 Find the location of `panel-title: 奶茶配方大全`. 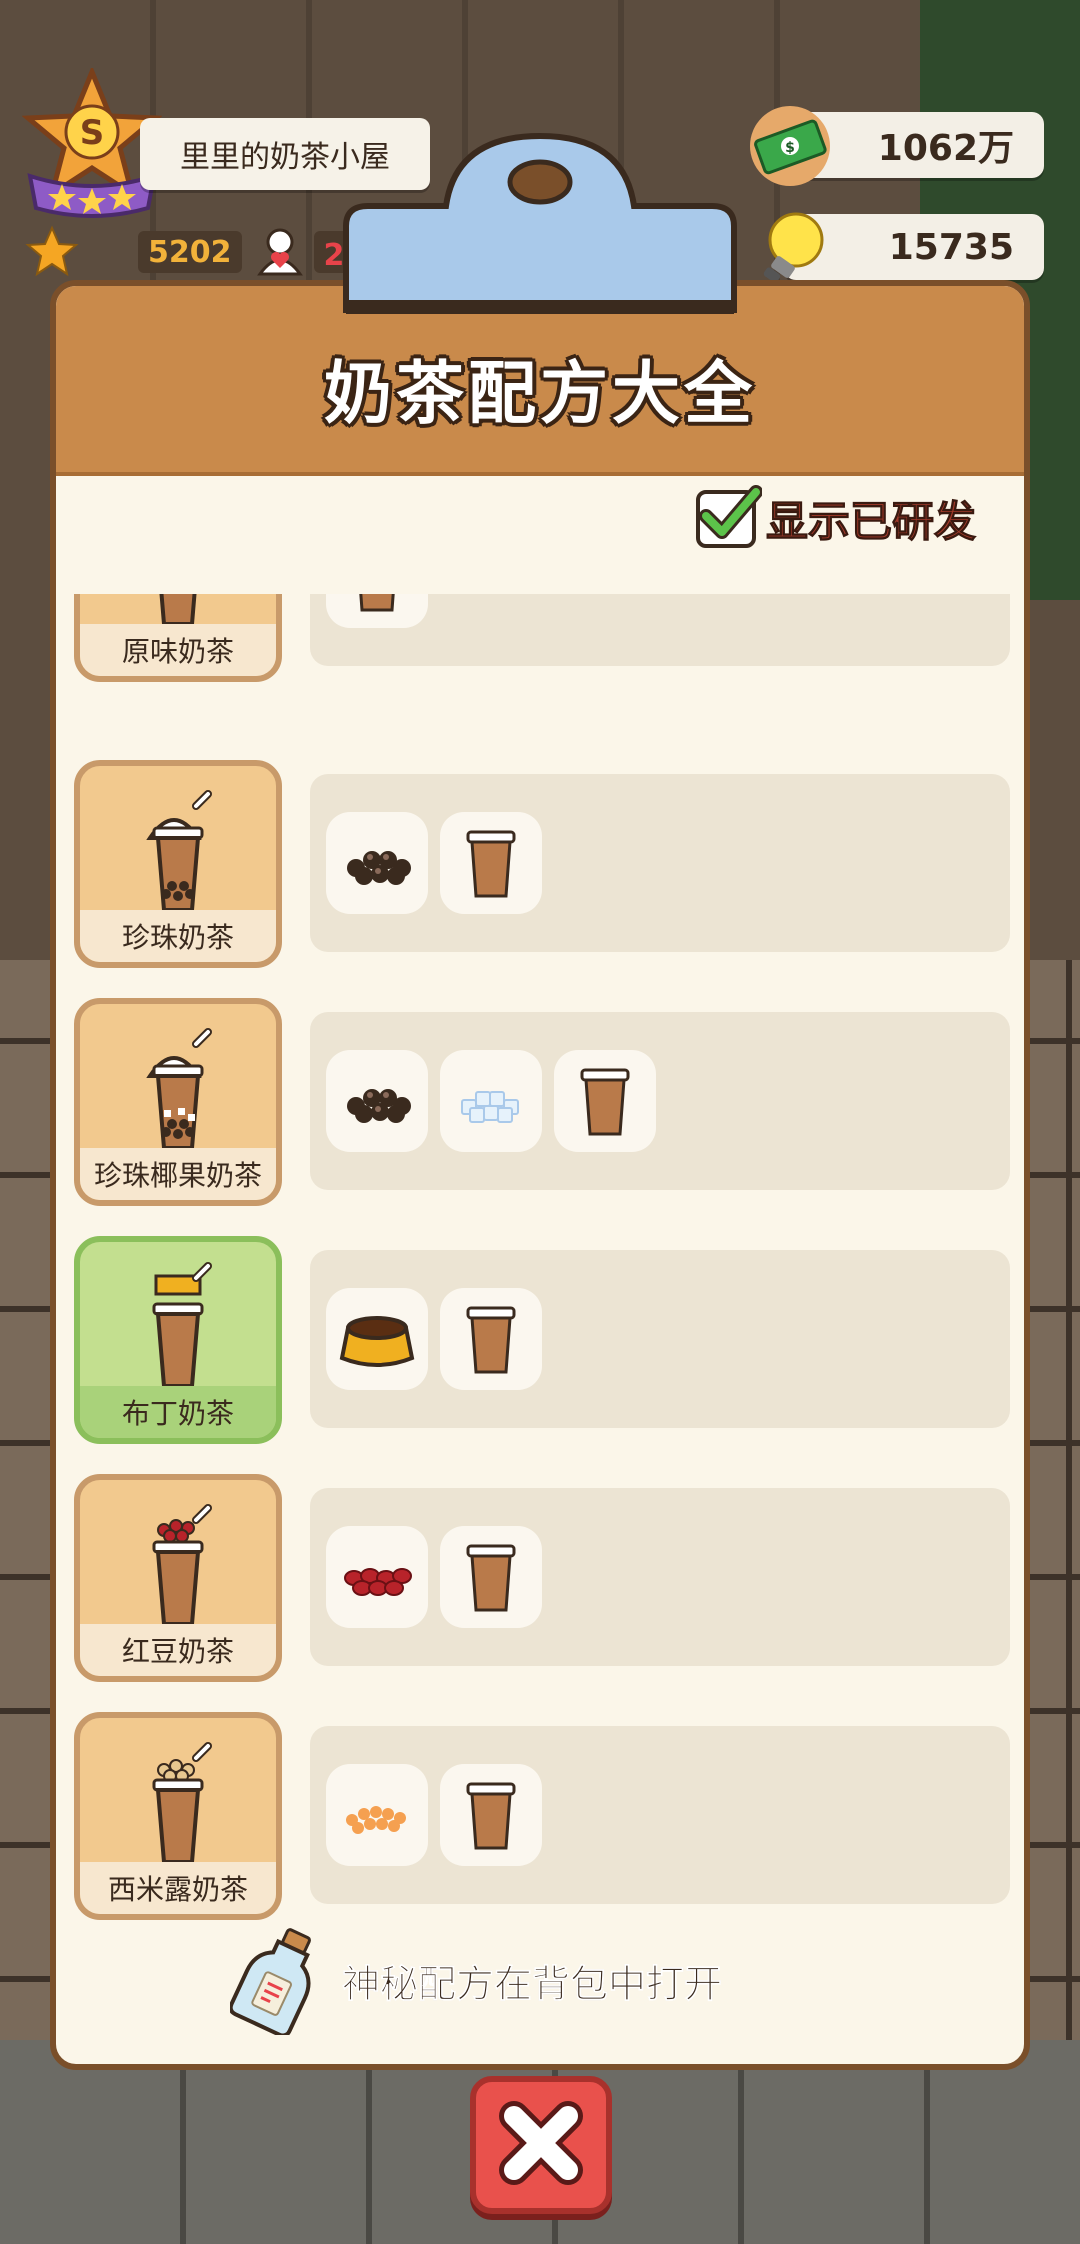

panel-title: 奶茶配方大全 is located at coordinates (539, 394).